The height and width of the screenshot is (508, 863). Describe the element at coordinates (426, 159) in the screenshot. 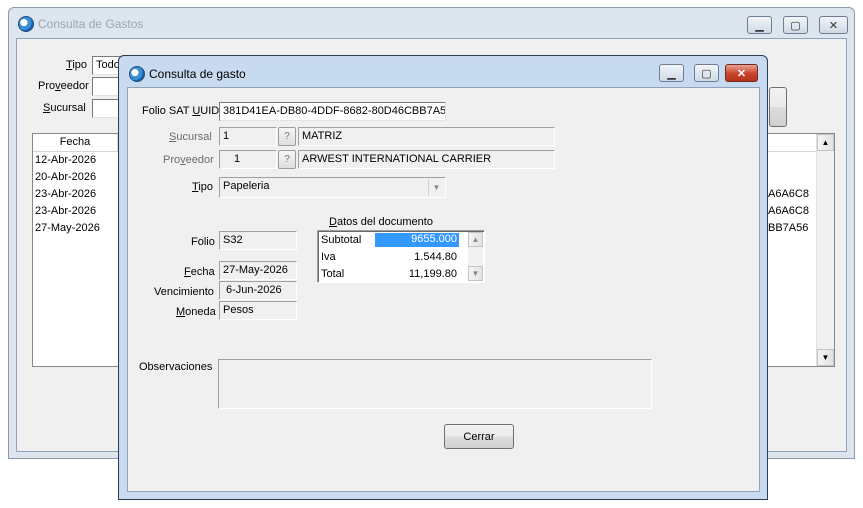

I see `proveedor-name-field: ARWEST INTERNATIONAL CARRIER` at that location.